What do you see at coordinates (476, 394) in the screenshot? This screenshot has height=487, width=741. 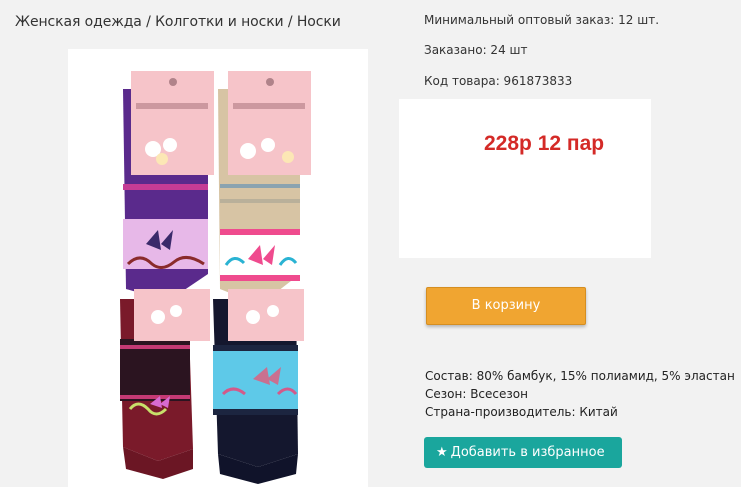 I see `season-text: Сезон: Всесезон` at bounding box center [476, 394].